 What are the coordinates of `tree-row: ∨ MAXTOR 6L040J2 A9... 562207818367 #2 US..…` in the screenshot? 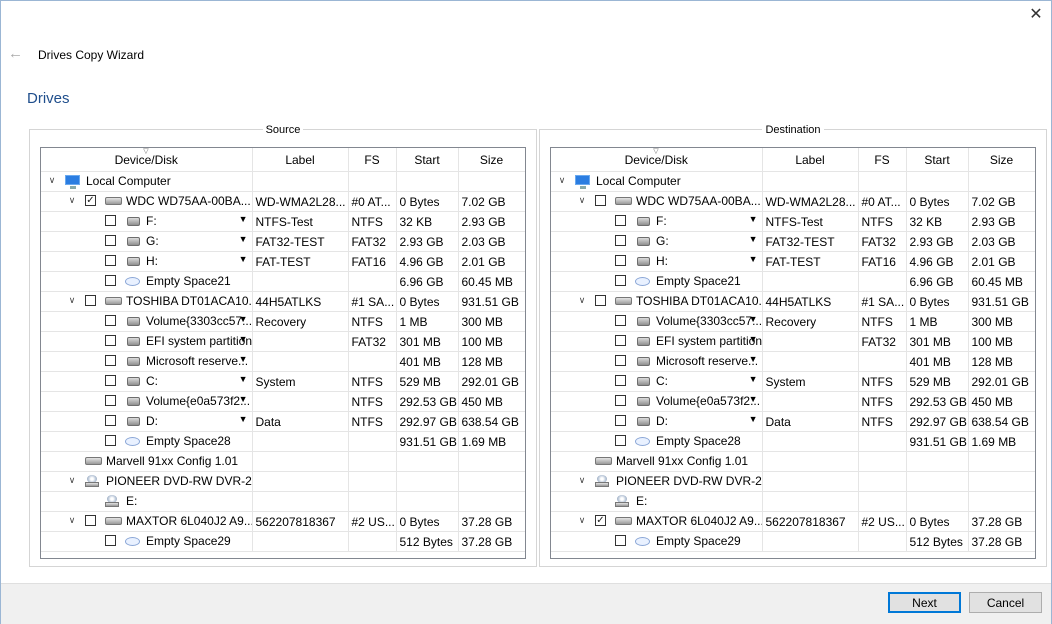 It's located at (283, 521).